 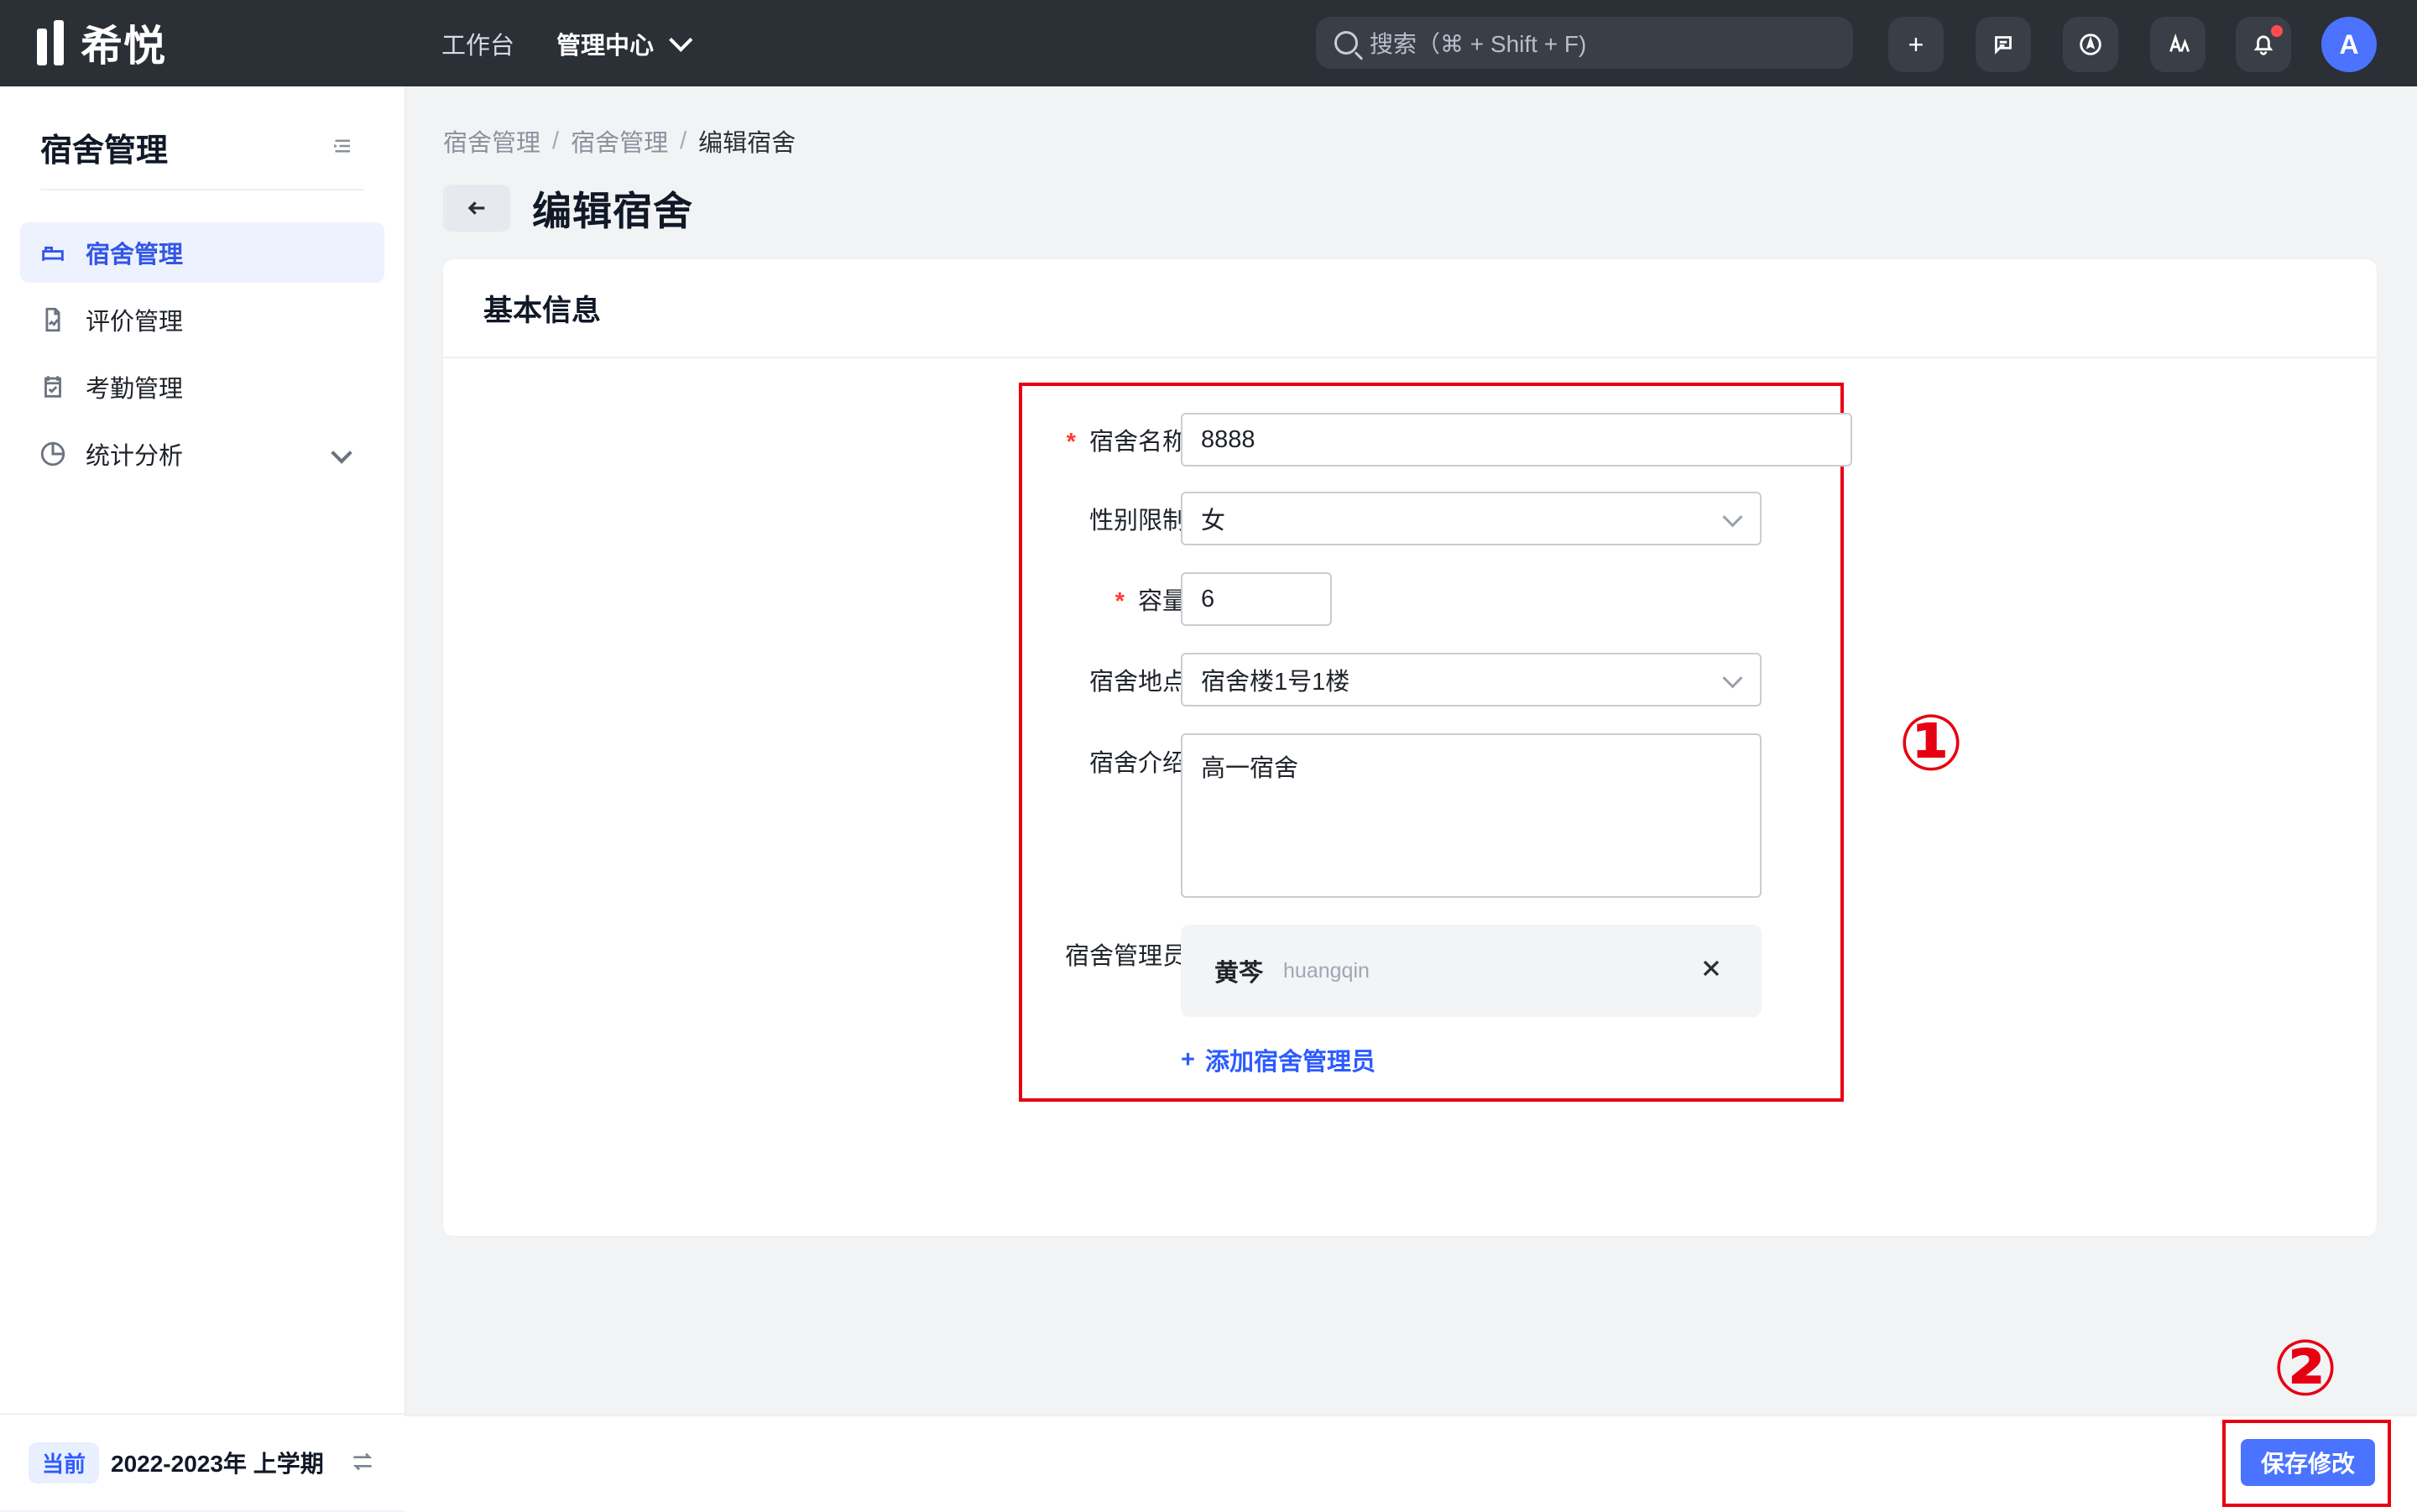 I want to click on location-select: 宿舍楼1号1楼, so click(x=1471, y=679).